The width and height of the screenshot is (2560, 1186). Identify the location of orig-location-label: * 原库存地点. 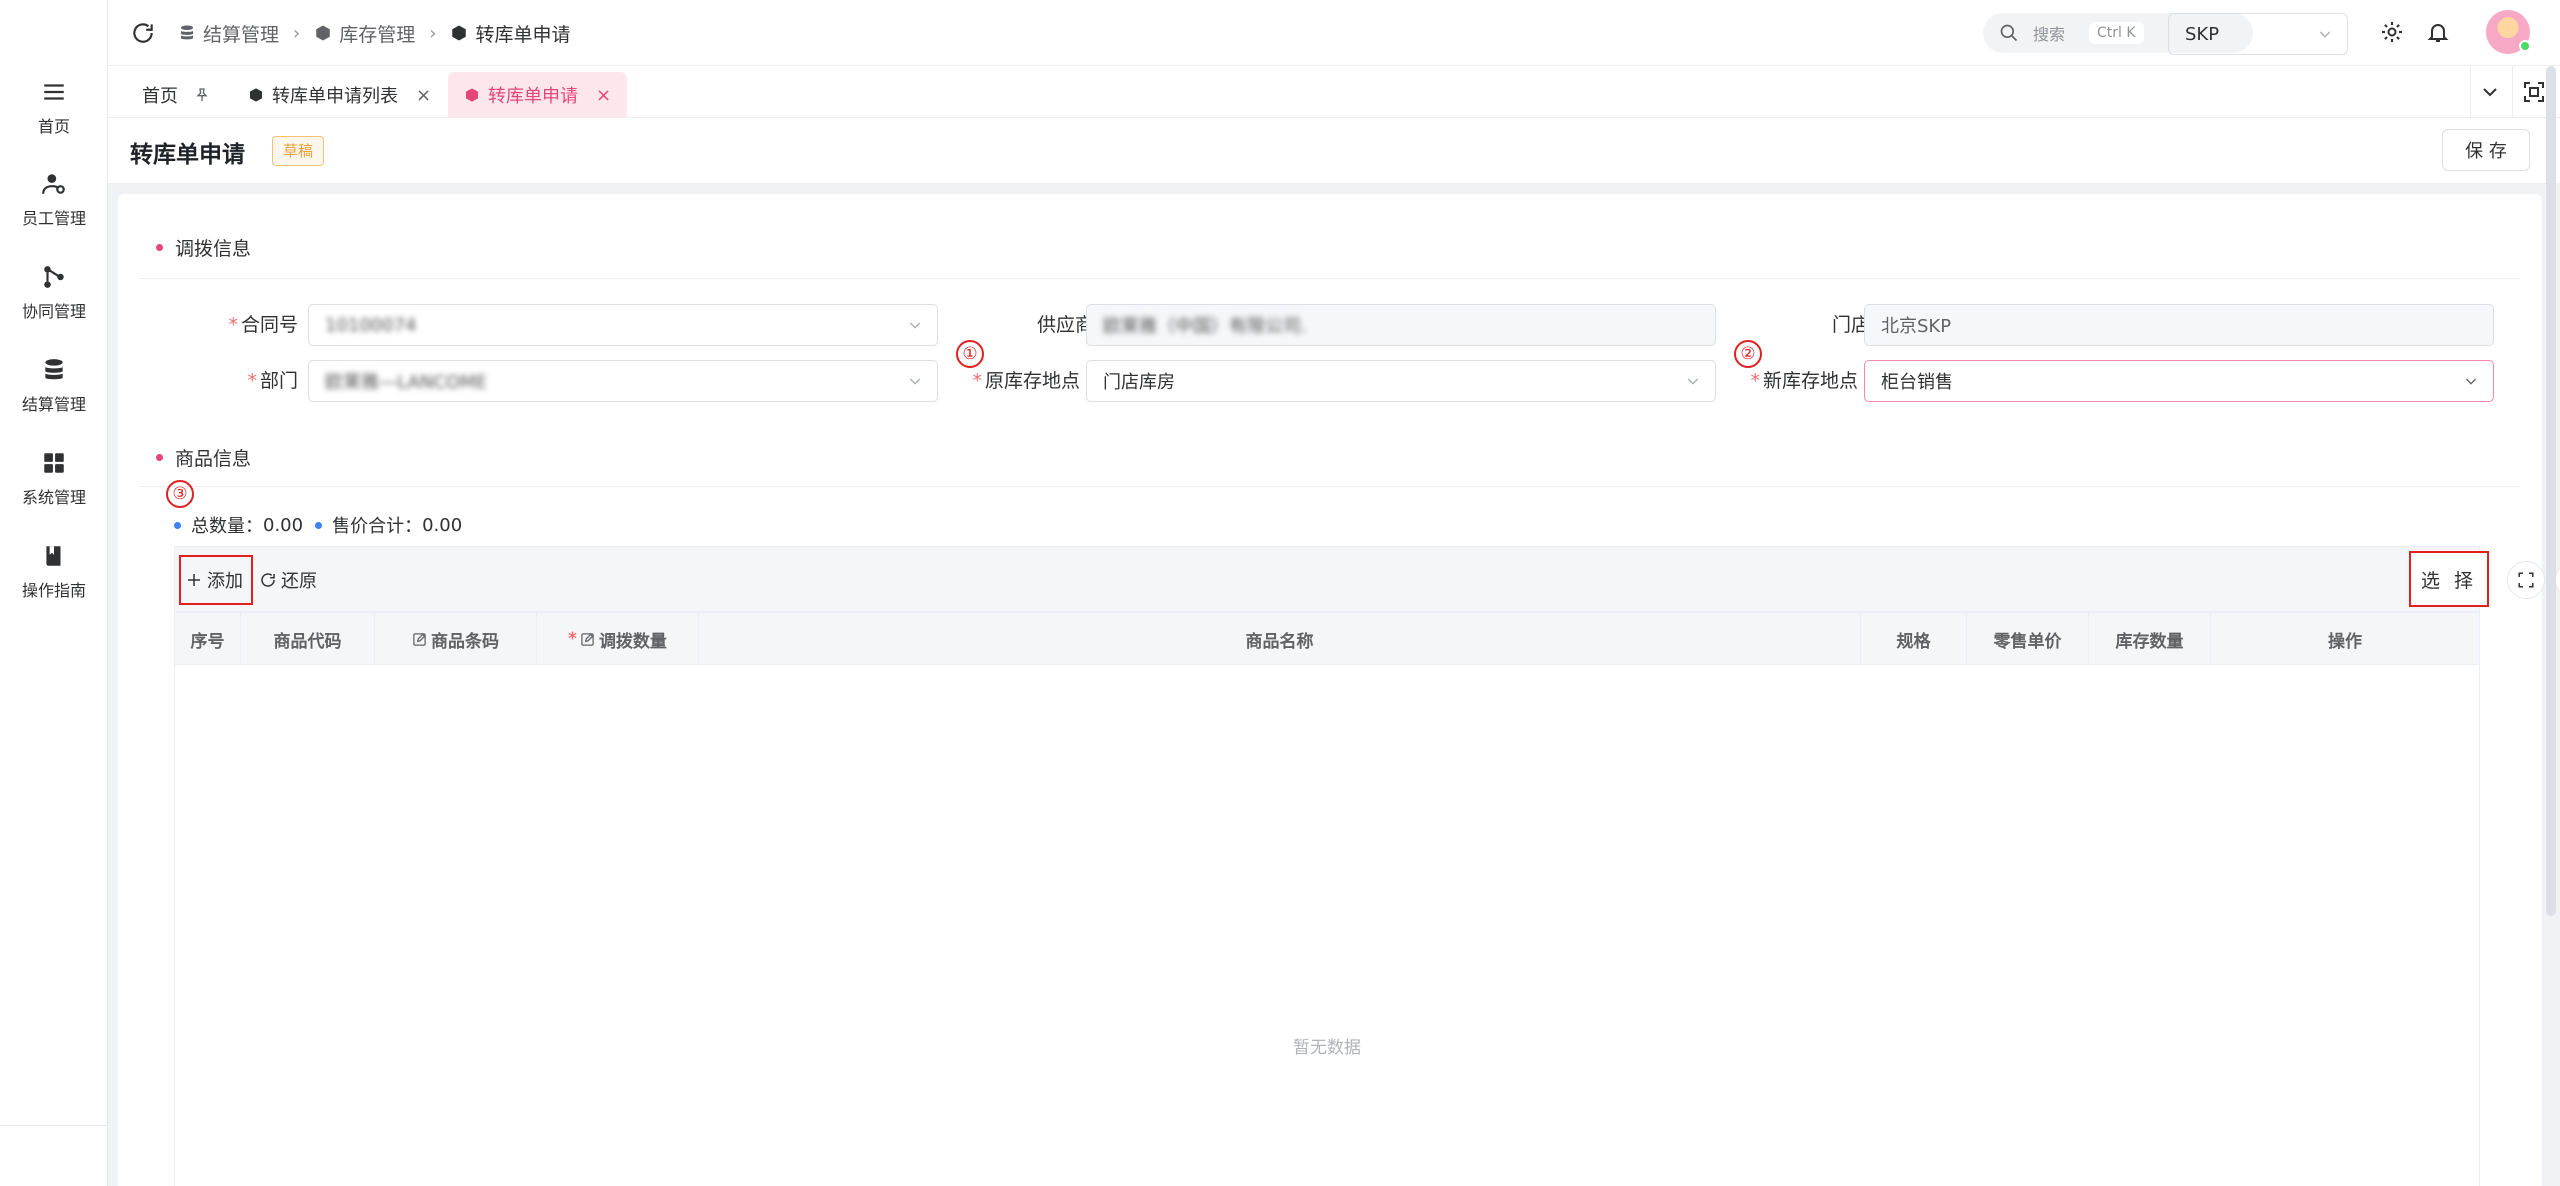
(1026, 381).